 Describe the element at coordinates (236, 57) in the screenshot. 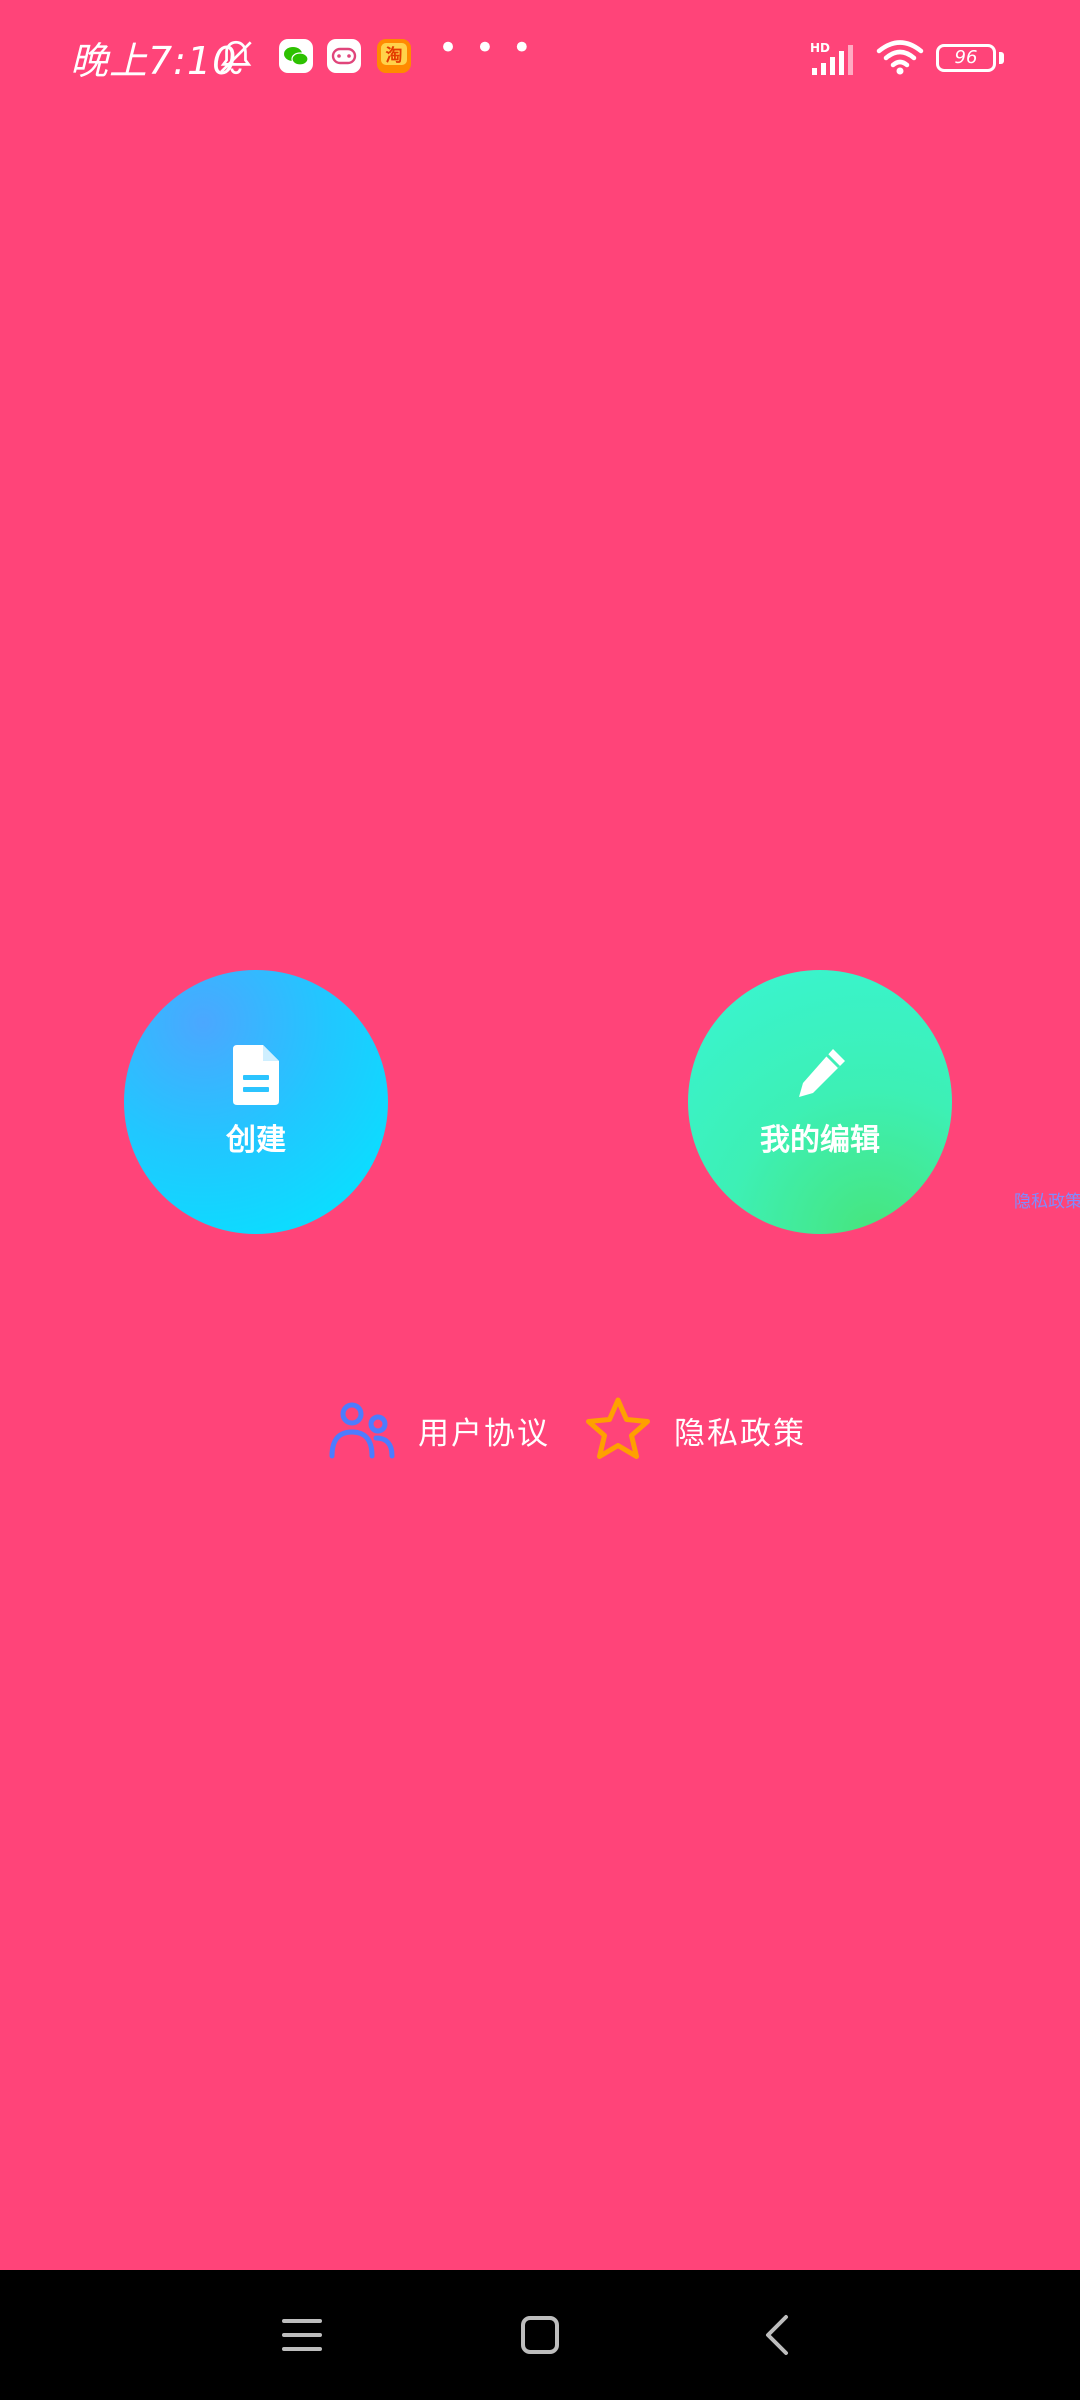

I see `mute-bell-icon` at that location.